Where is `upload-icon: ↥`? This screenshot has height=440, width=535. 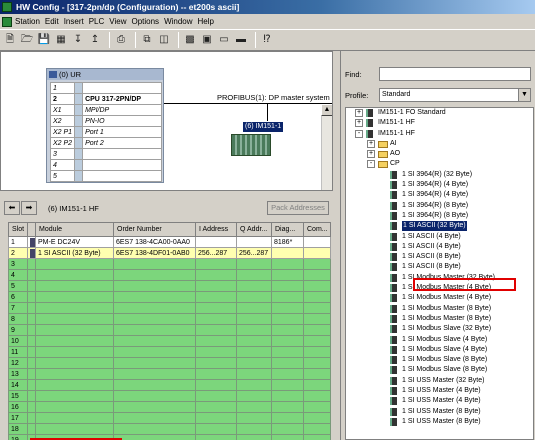 upload-icon: ↥ is located at coordinates (95, 40).